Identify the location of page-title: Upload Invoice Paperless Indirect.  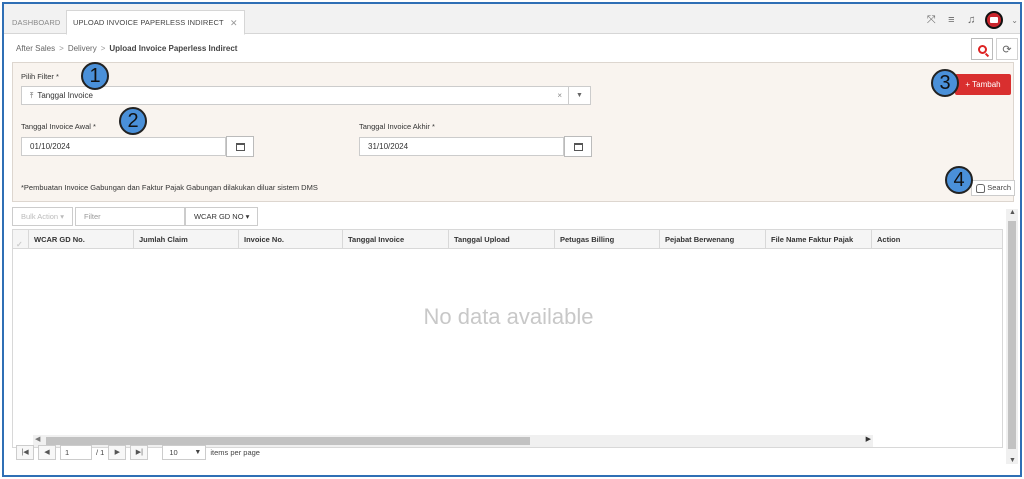
(173, 48).